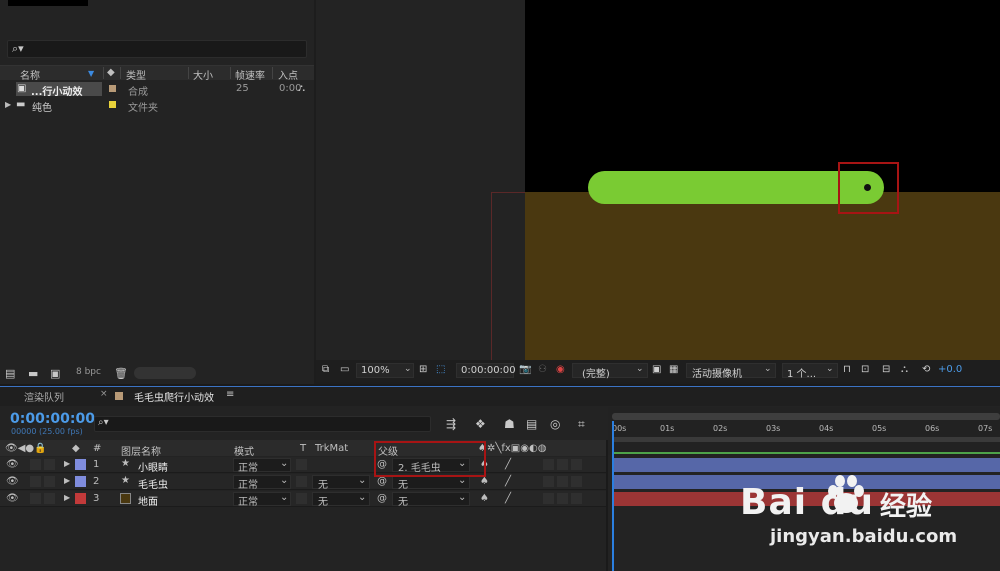  Describe the element at coordinates (430, 459) in the screenshot. I see `parent-highlight-box` at that location.